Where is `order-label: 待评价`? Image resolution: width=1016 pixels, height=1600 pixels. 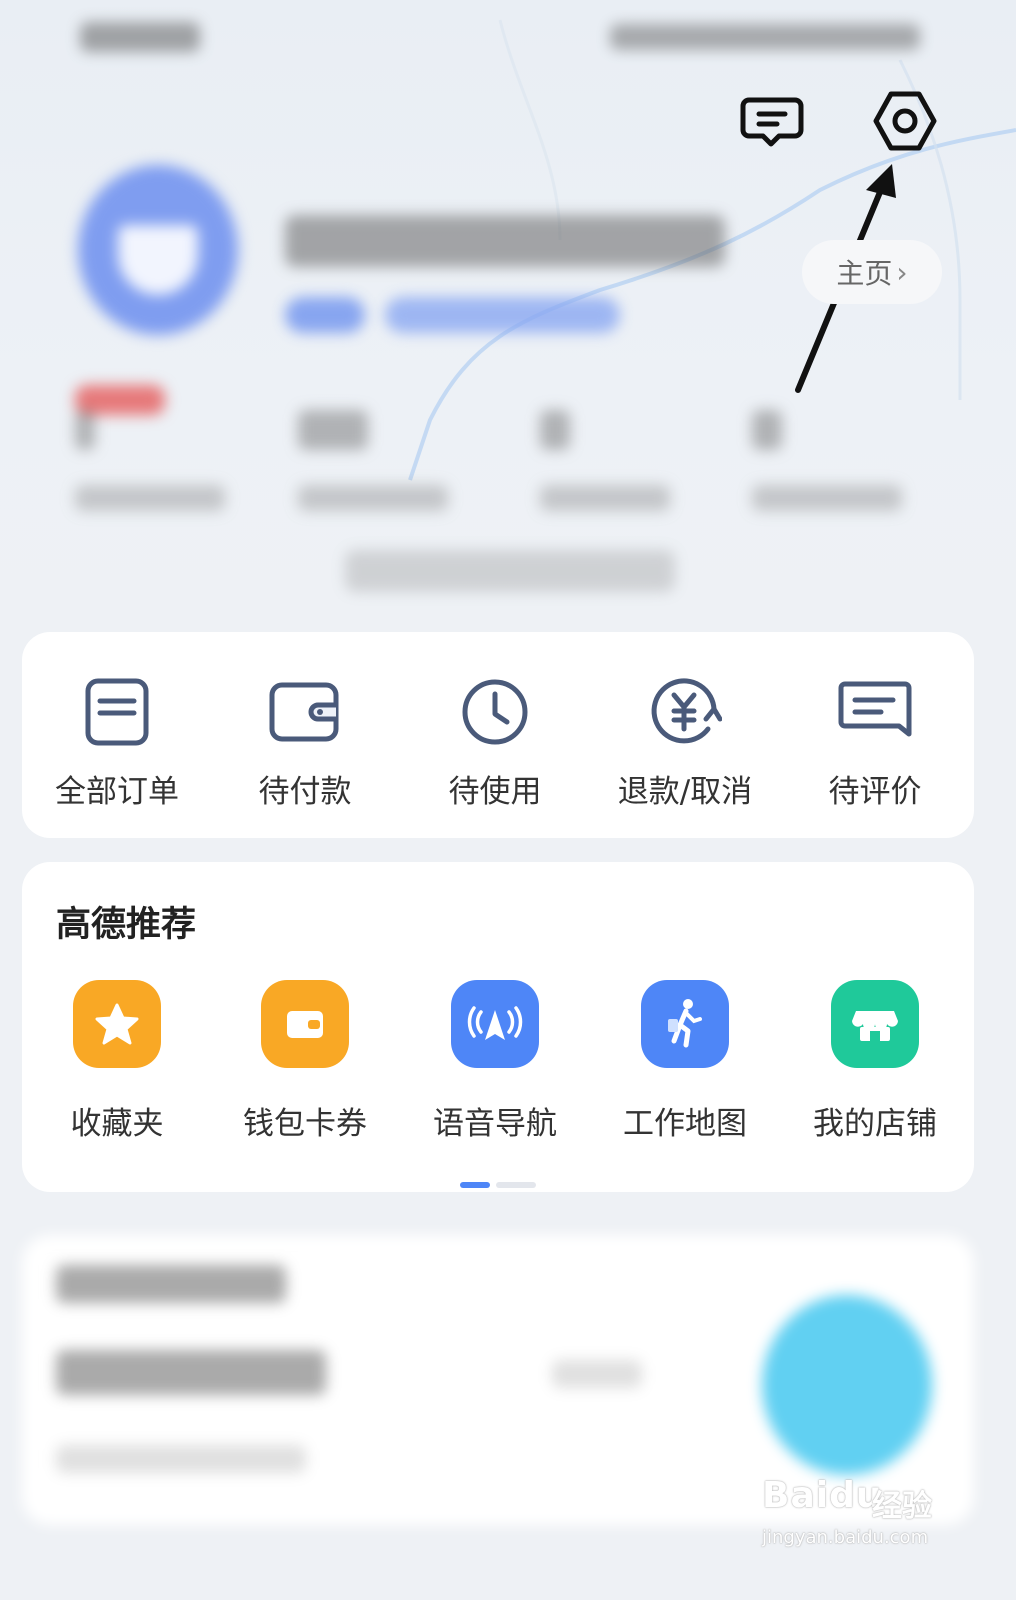 order-label: 待评价 is located at coordinates (875, 792).